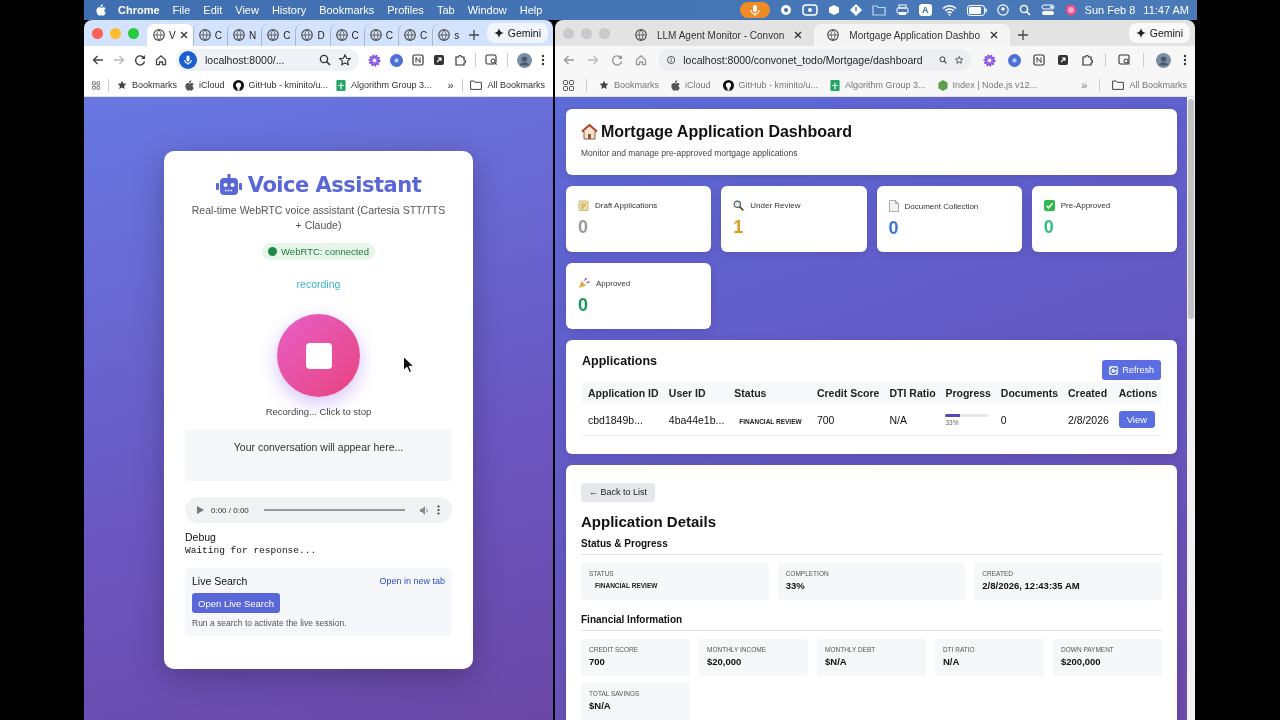  I want to click on browser-tab: V, so click(170, 35).